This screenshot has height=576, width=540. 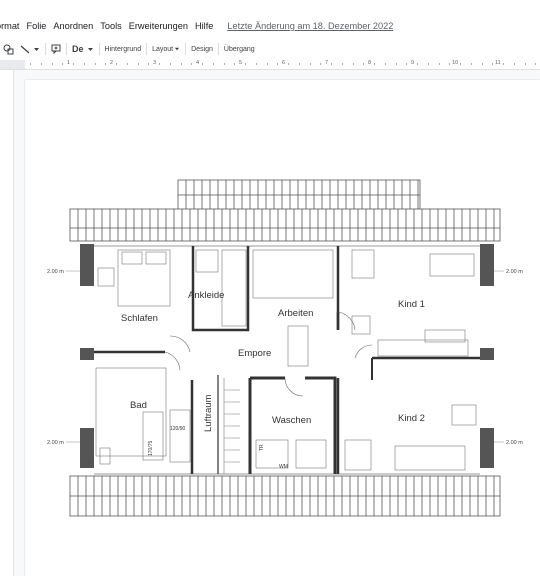 I want to click on ruler-number: 6, so click(x=284, y=63).